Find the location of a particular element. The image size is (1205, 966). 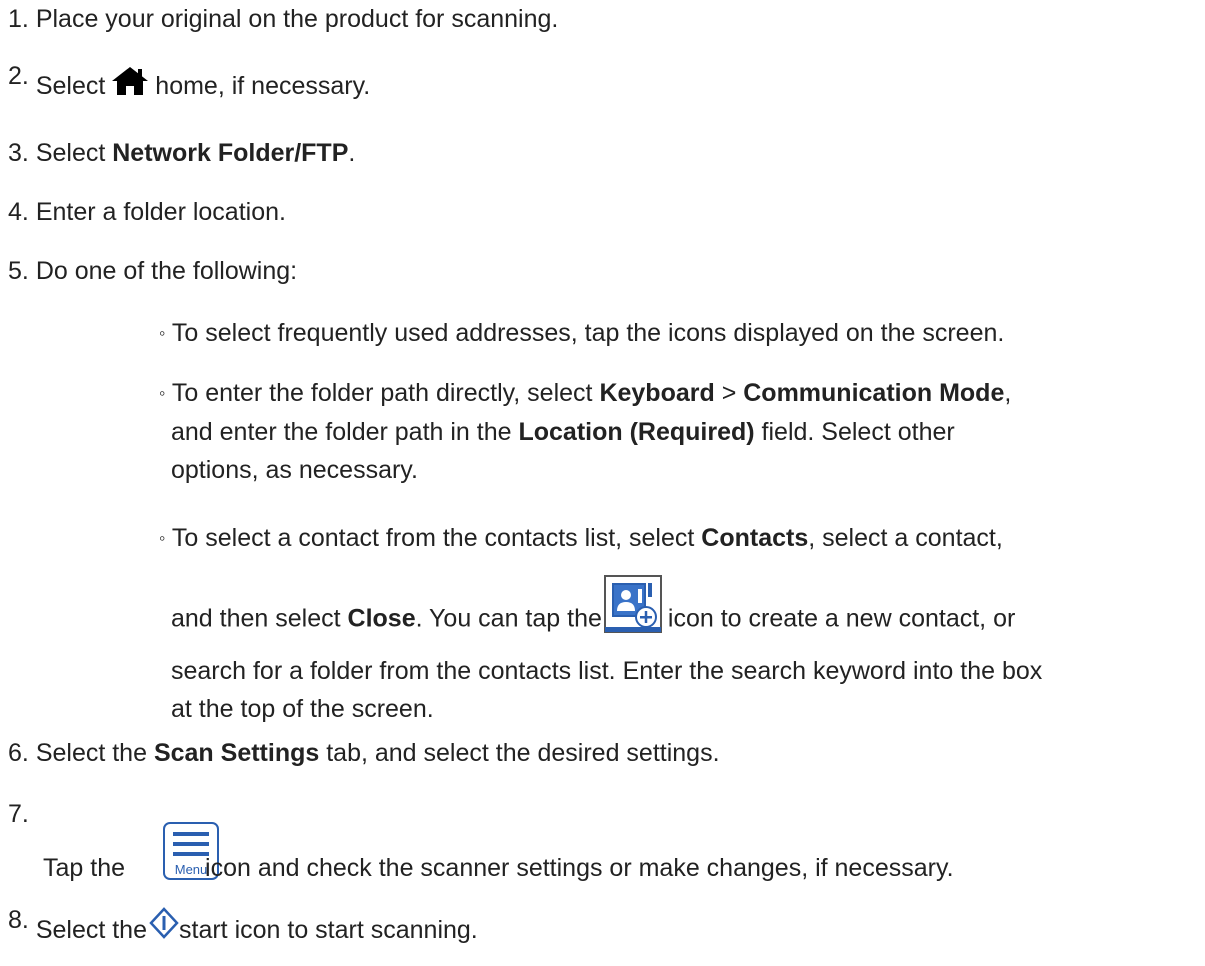

close-label: Close is located at coordinates (381, 618).